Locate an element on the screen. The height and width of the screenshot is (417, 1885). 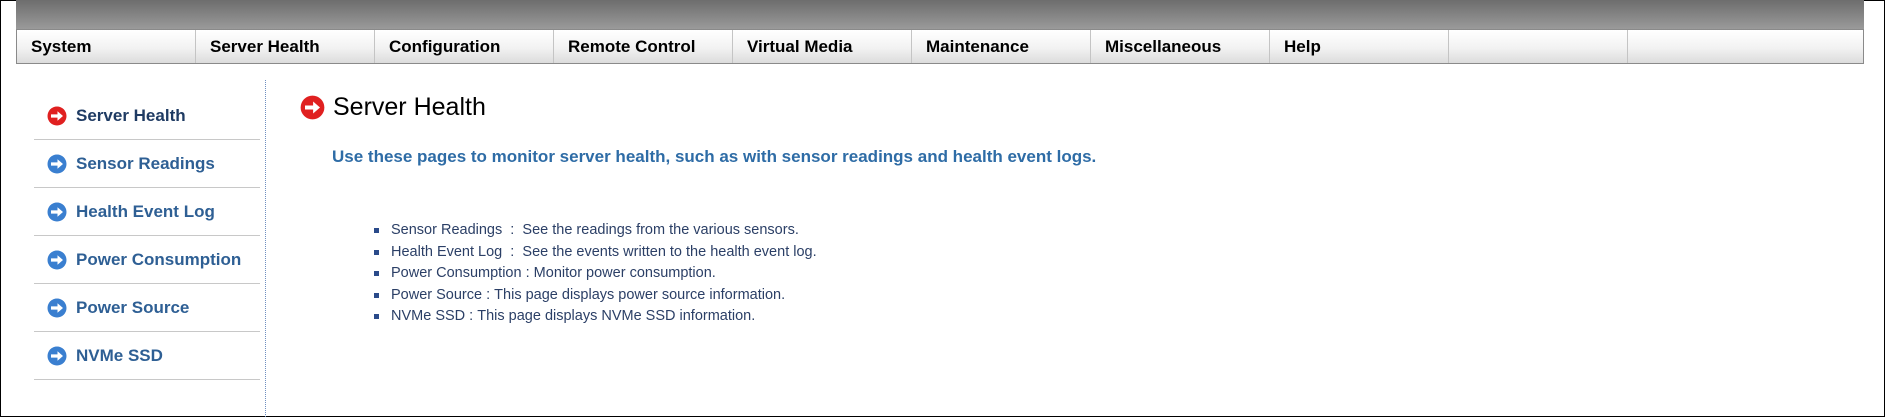
sidebar-item-label: Server Health is located at coordinates (131, 115).